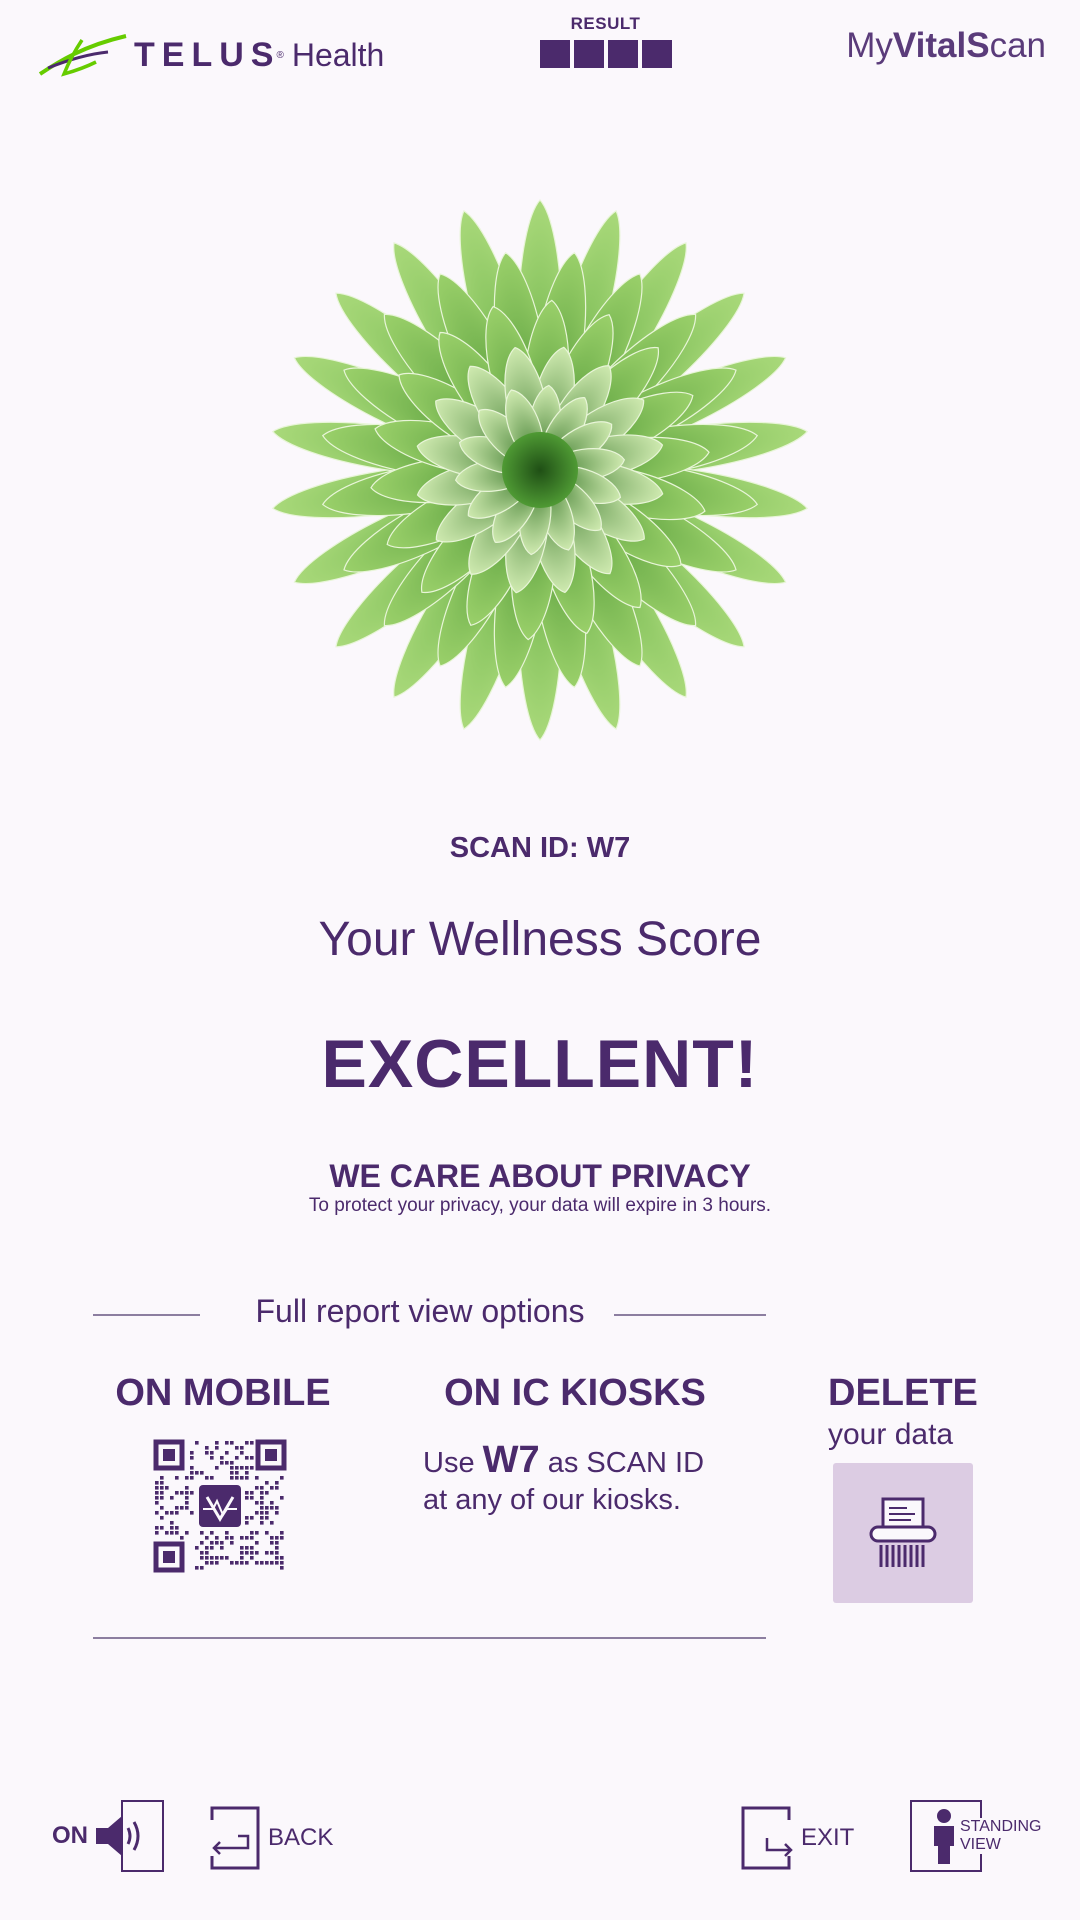 The width and height of the screenshot is (1080, 1920). Describe the element at coordinates (207, 54) in the screenshot. I see `brand-name: TELUS` at that location.